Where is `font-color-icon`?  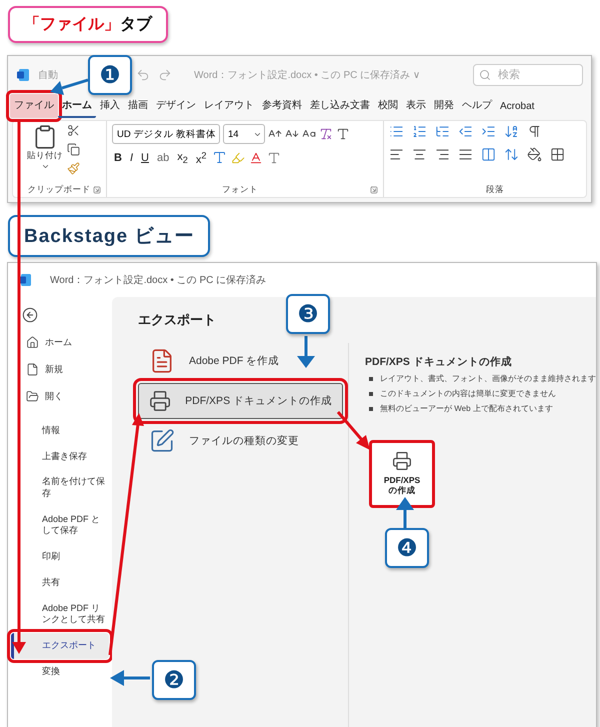 font-color-icon is located at coordinates (256, 157).